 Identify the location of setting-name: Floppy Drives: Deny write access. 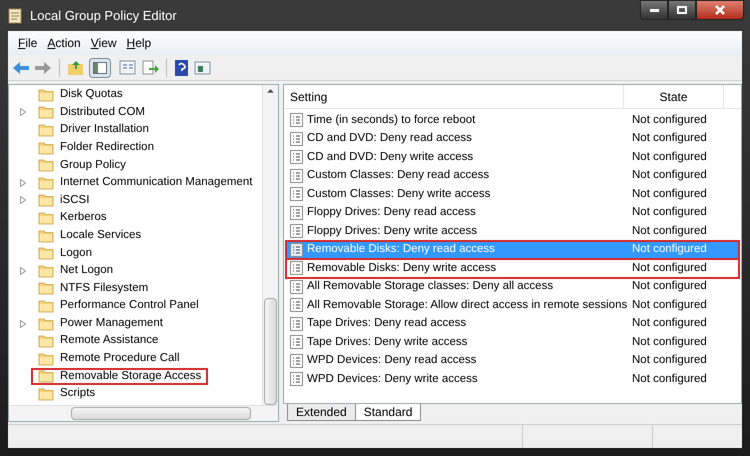
(392, 231).